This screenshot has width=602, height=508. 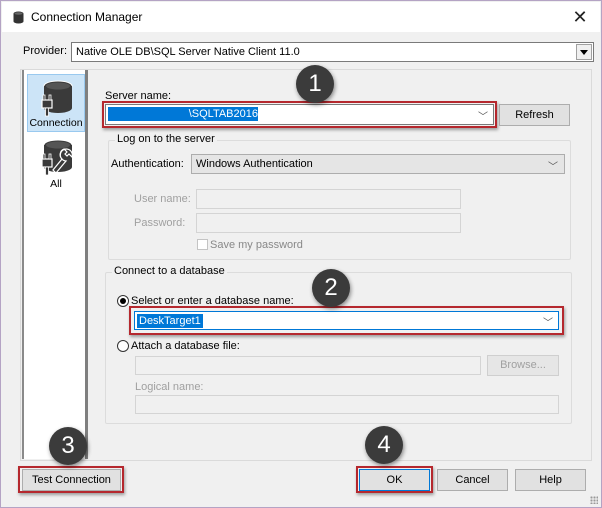 What do you see at coordinates (254, 164) in the screenshot?
I see `authentication-value: Windows Authentication` at bounding box center [254, 164].